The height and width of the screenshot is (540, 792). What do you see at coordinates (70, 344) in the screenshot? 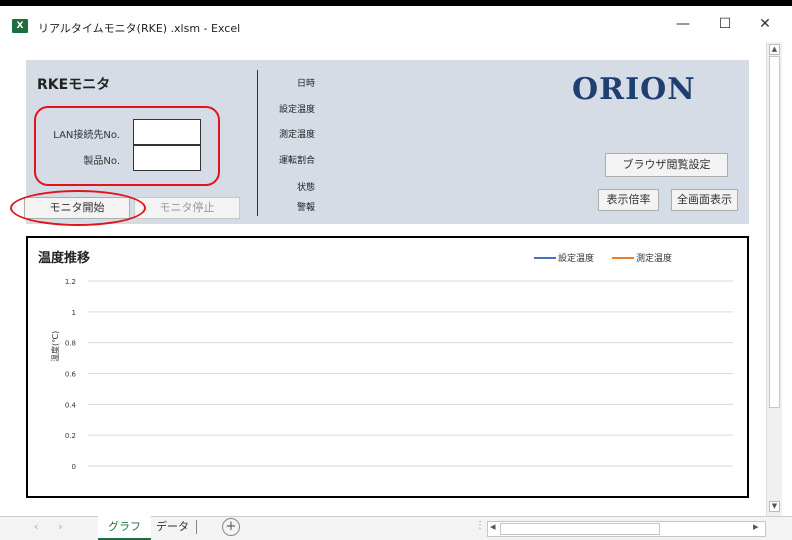
I see `y-tick-label: 0.8` at bounding box center [70, 344].